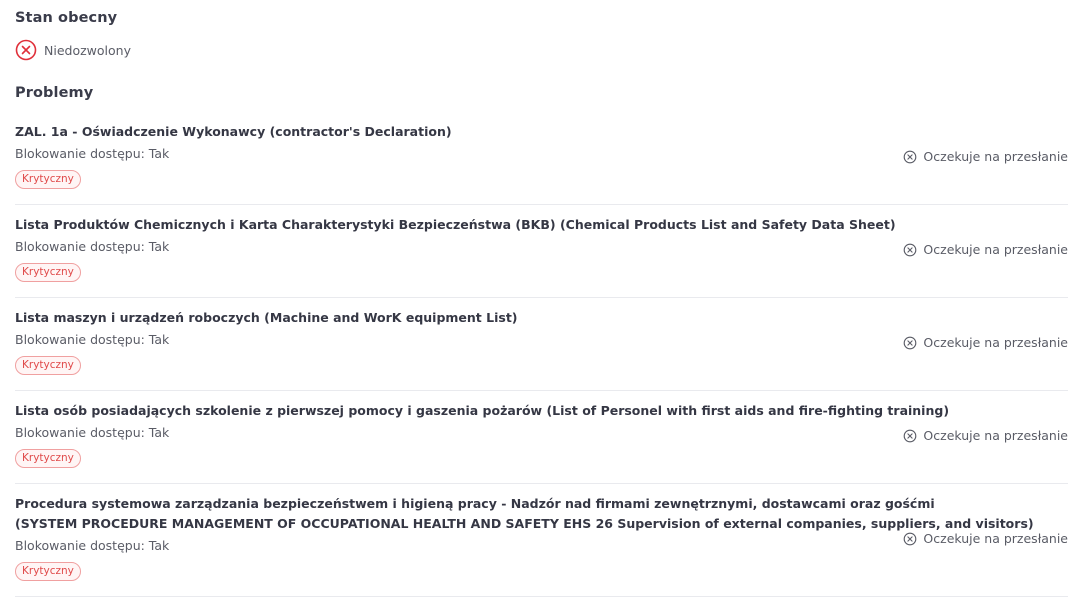 This screenshot has width=1087, height=598. What do you see at coordinates (54, 93) in the screenshot?
I see `problems-title: Problemy` at bounding box center [54, 93].